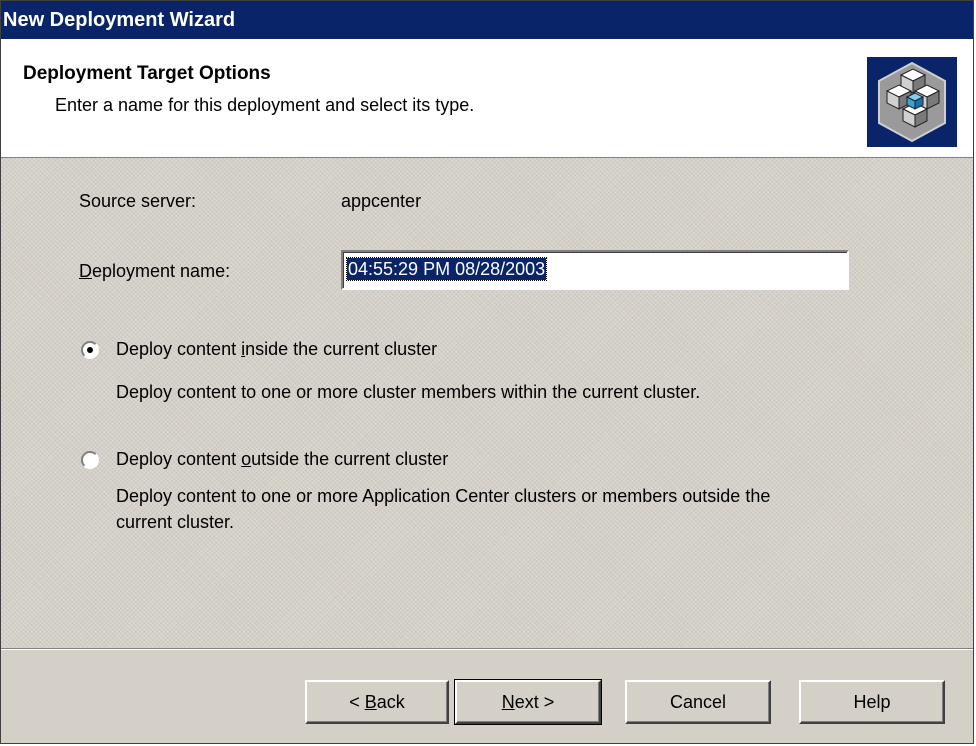 Image resolution: width=976 pixels, height=746 pixels. What do you see at coordinates (341, 349) in the screenshot?
I see `inside-cluster-label-rest: nside the current cluster` at bounding box center [341, 349].